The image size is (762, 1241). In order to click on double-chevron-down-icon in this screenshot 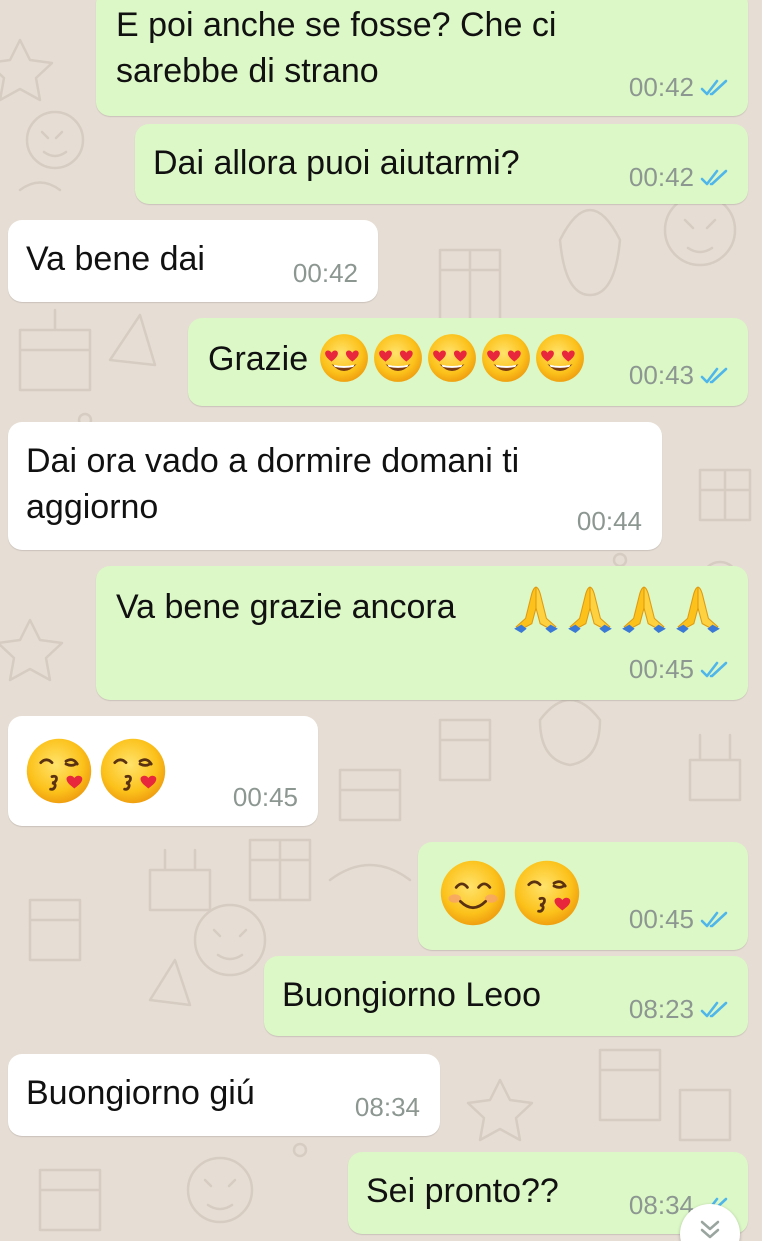, I will do `click(710, 1229)`.